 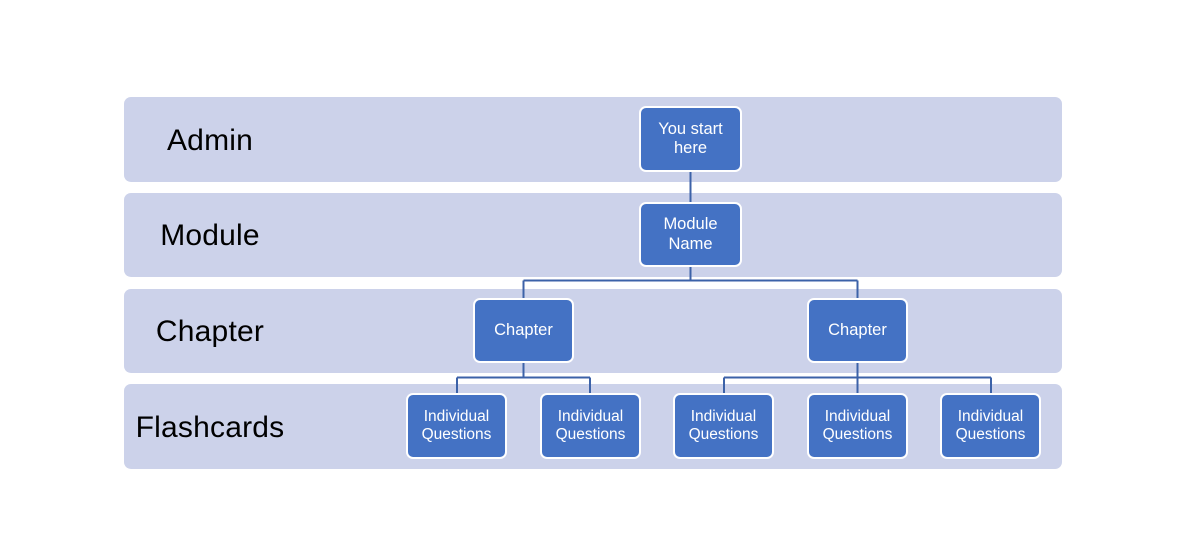 I want to click on node-chapter-left: Chapter, so click(x=523, y=330).